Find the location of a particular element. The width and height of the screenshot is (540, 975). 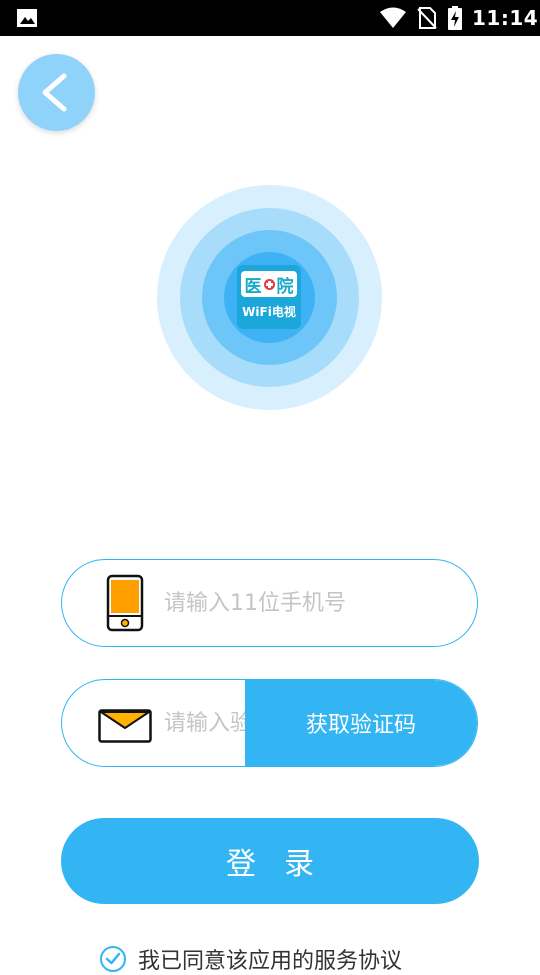

check-icon is located at coordinates (113, 958).